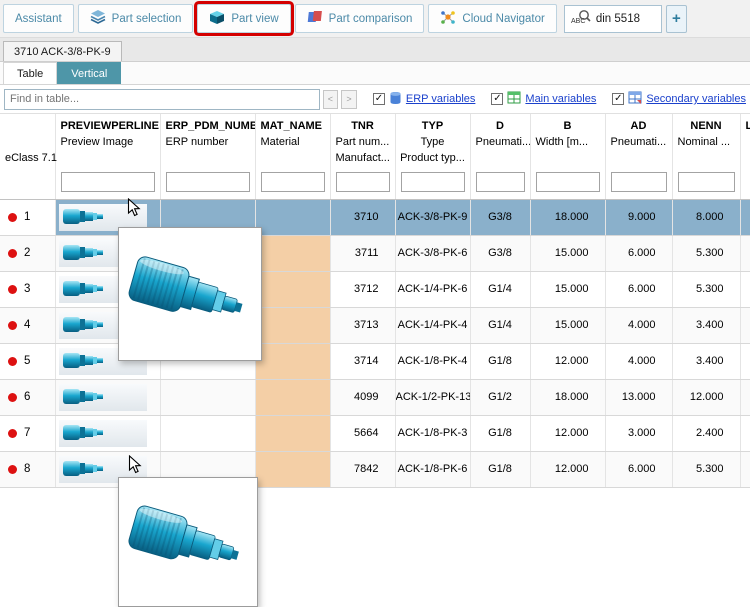 Image resolution: width=750 pixels, height=607 pixels. I want to click on cell-tnr: 5664, so click(363, 433).